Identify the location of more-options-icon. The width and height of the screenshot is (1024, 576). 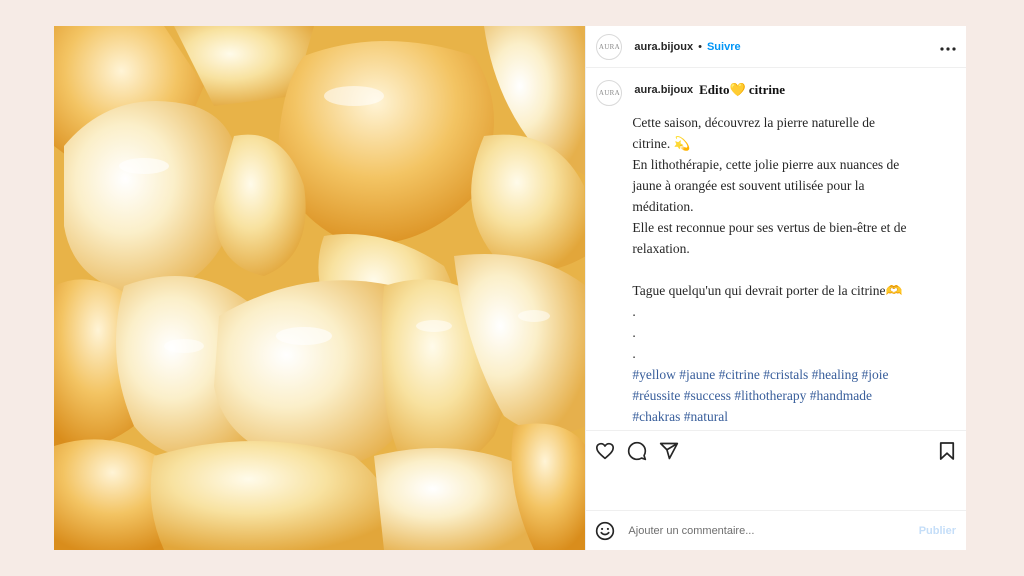
(948, 47).